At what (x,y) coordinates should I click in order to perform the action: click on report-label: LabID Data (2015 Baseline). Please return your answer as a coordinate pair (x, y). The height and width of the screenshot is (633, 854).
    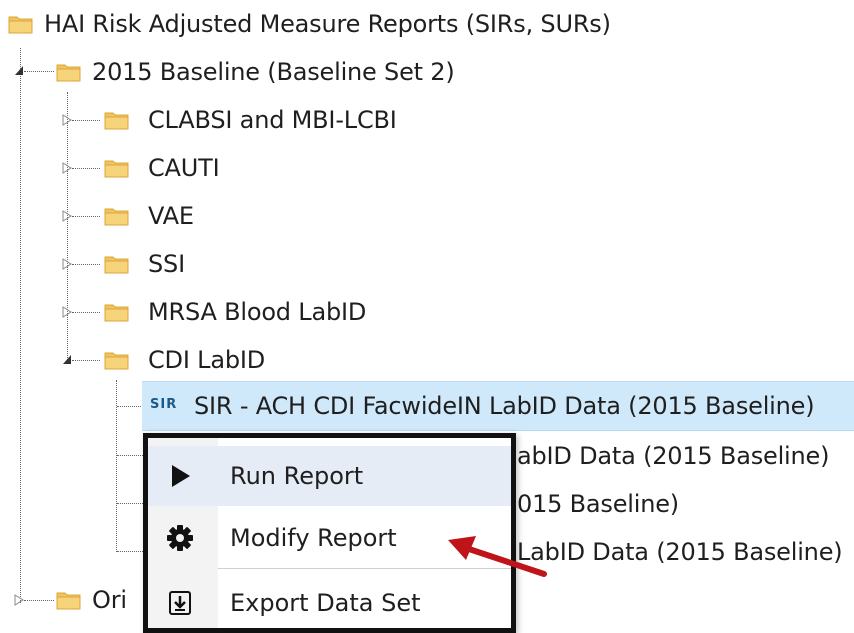
    Looking at the image, I should click on (680, 552).